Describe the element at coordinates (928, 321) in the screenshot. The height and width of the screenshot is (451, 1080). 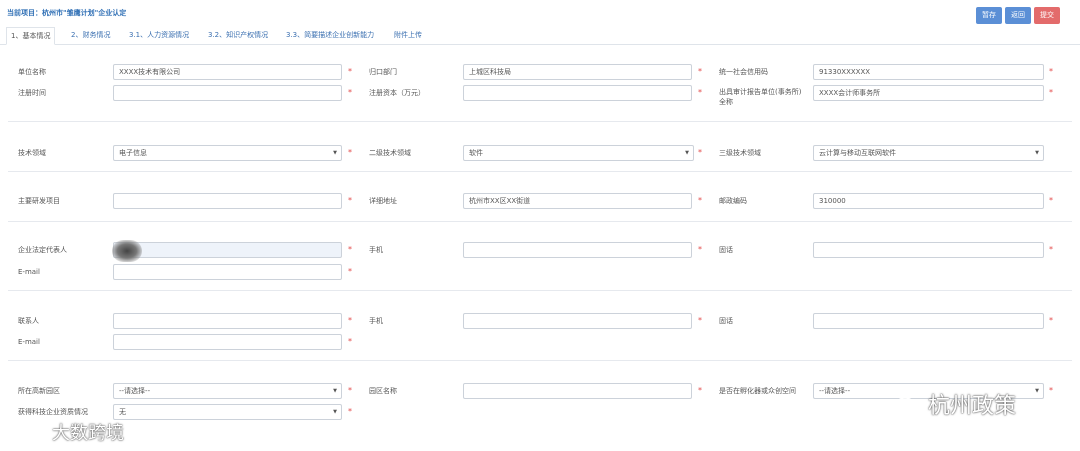
I see `contact-tel-input` at that location.